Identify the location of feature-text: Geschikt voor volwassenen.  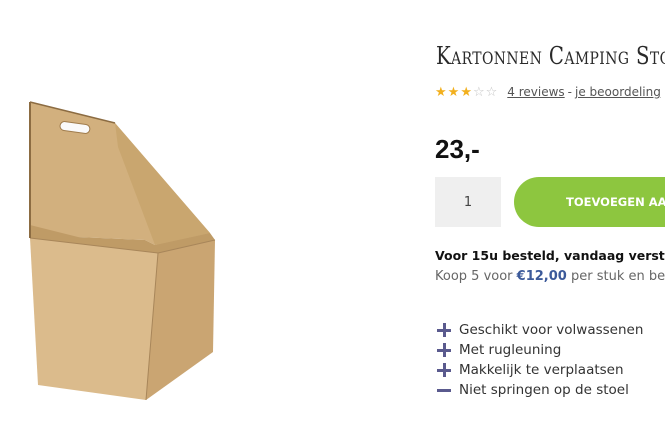
(551, 330).